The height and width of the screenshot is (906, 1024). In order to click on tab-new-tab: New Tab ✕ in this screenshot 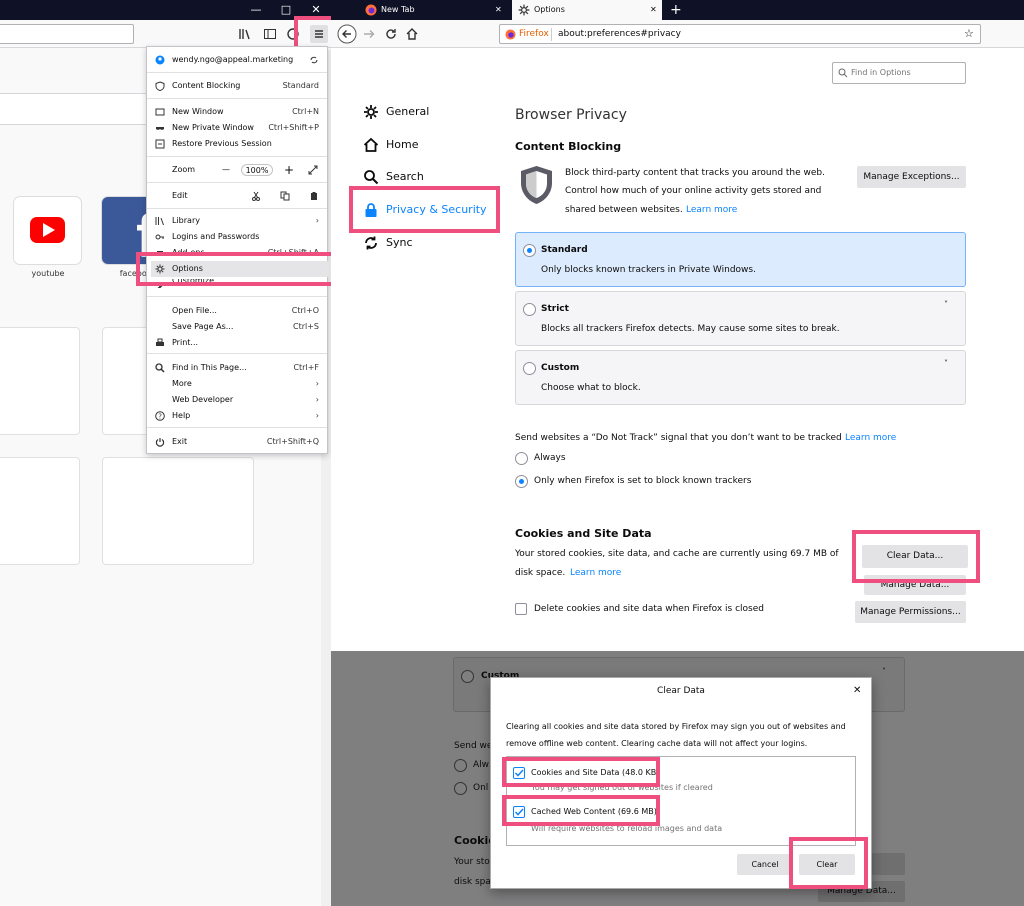, I will do `click(436, 10)`.